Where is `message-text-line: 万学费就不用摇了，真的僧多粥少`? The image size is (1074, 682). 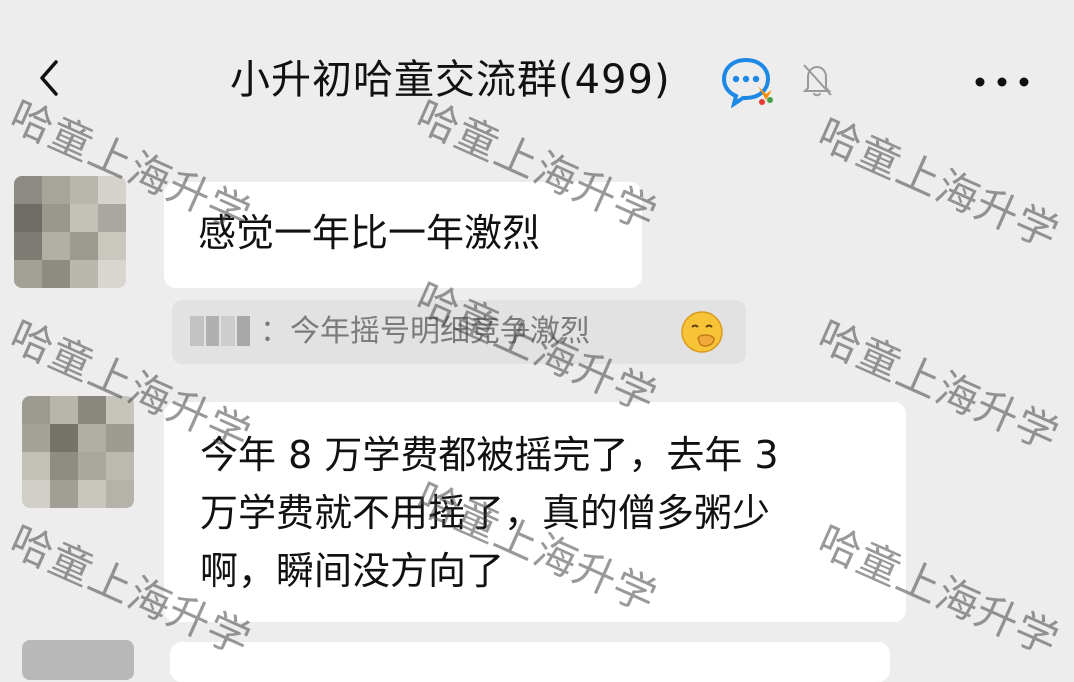
message-text-line: 万学费就不用摇了，真的僧多粥少 is located at coordinates (485, 513).